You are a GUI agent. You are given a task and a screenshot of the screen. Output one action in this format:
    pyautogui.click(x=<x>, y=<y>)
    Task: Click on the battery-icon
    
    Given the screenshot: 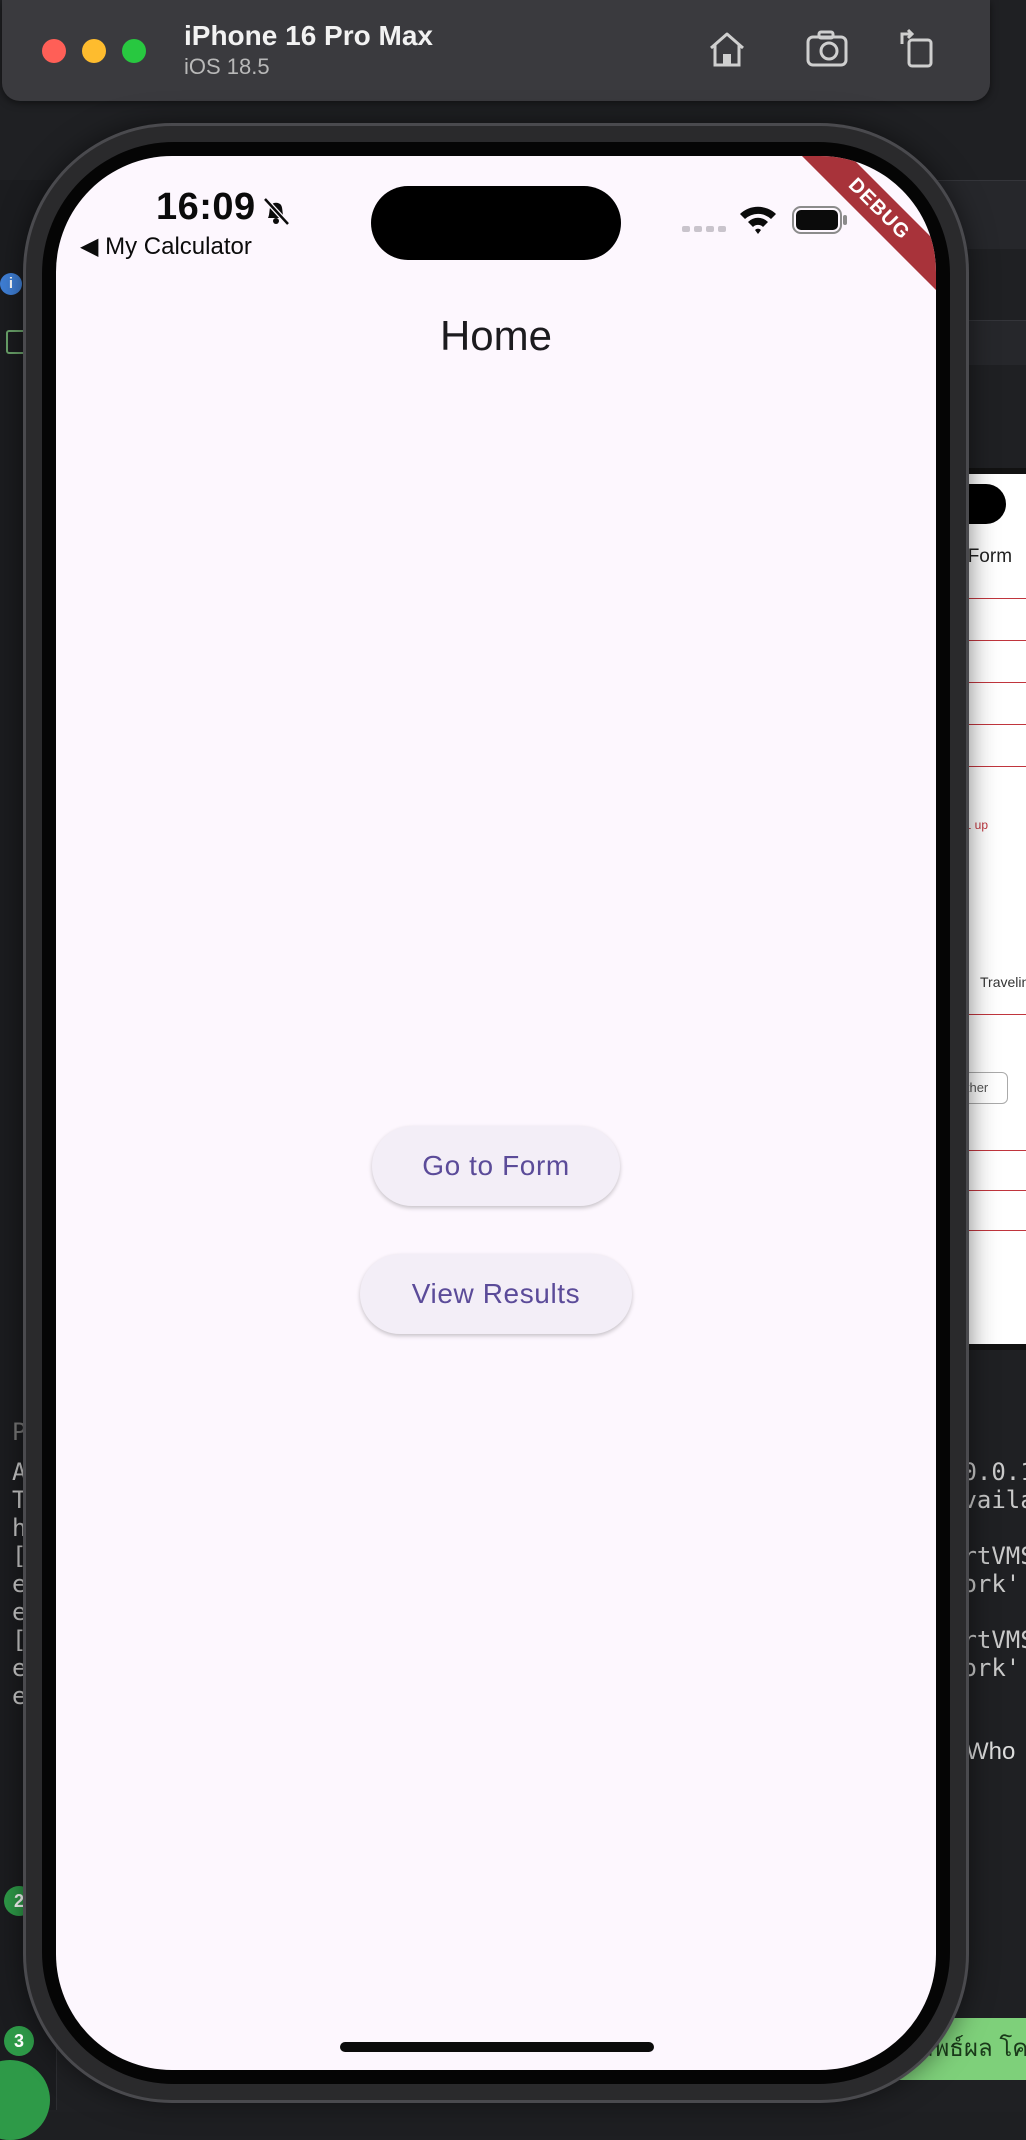 What is the action you would take?
    pyautogui.click(x=819, y=220)
    